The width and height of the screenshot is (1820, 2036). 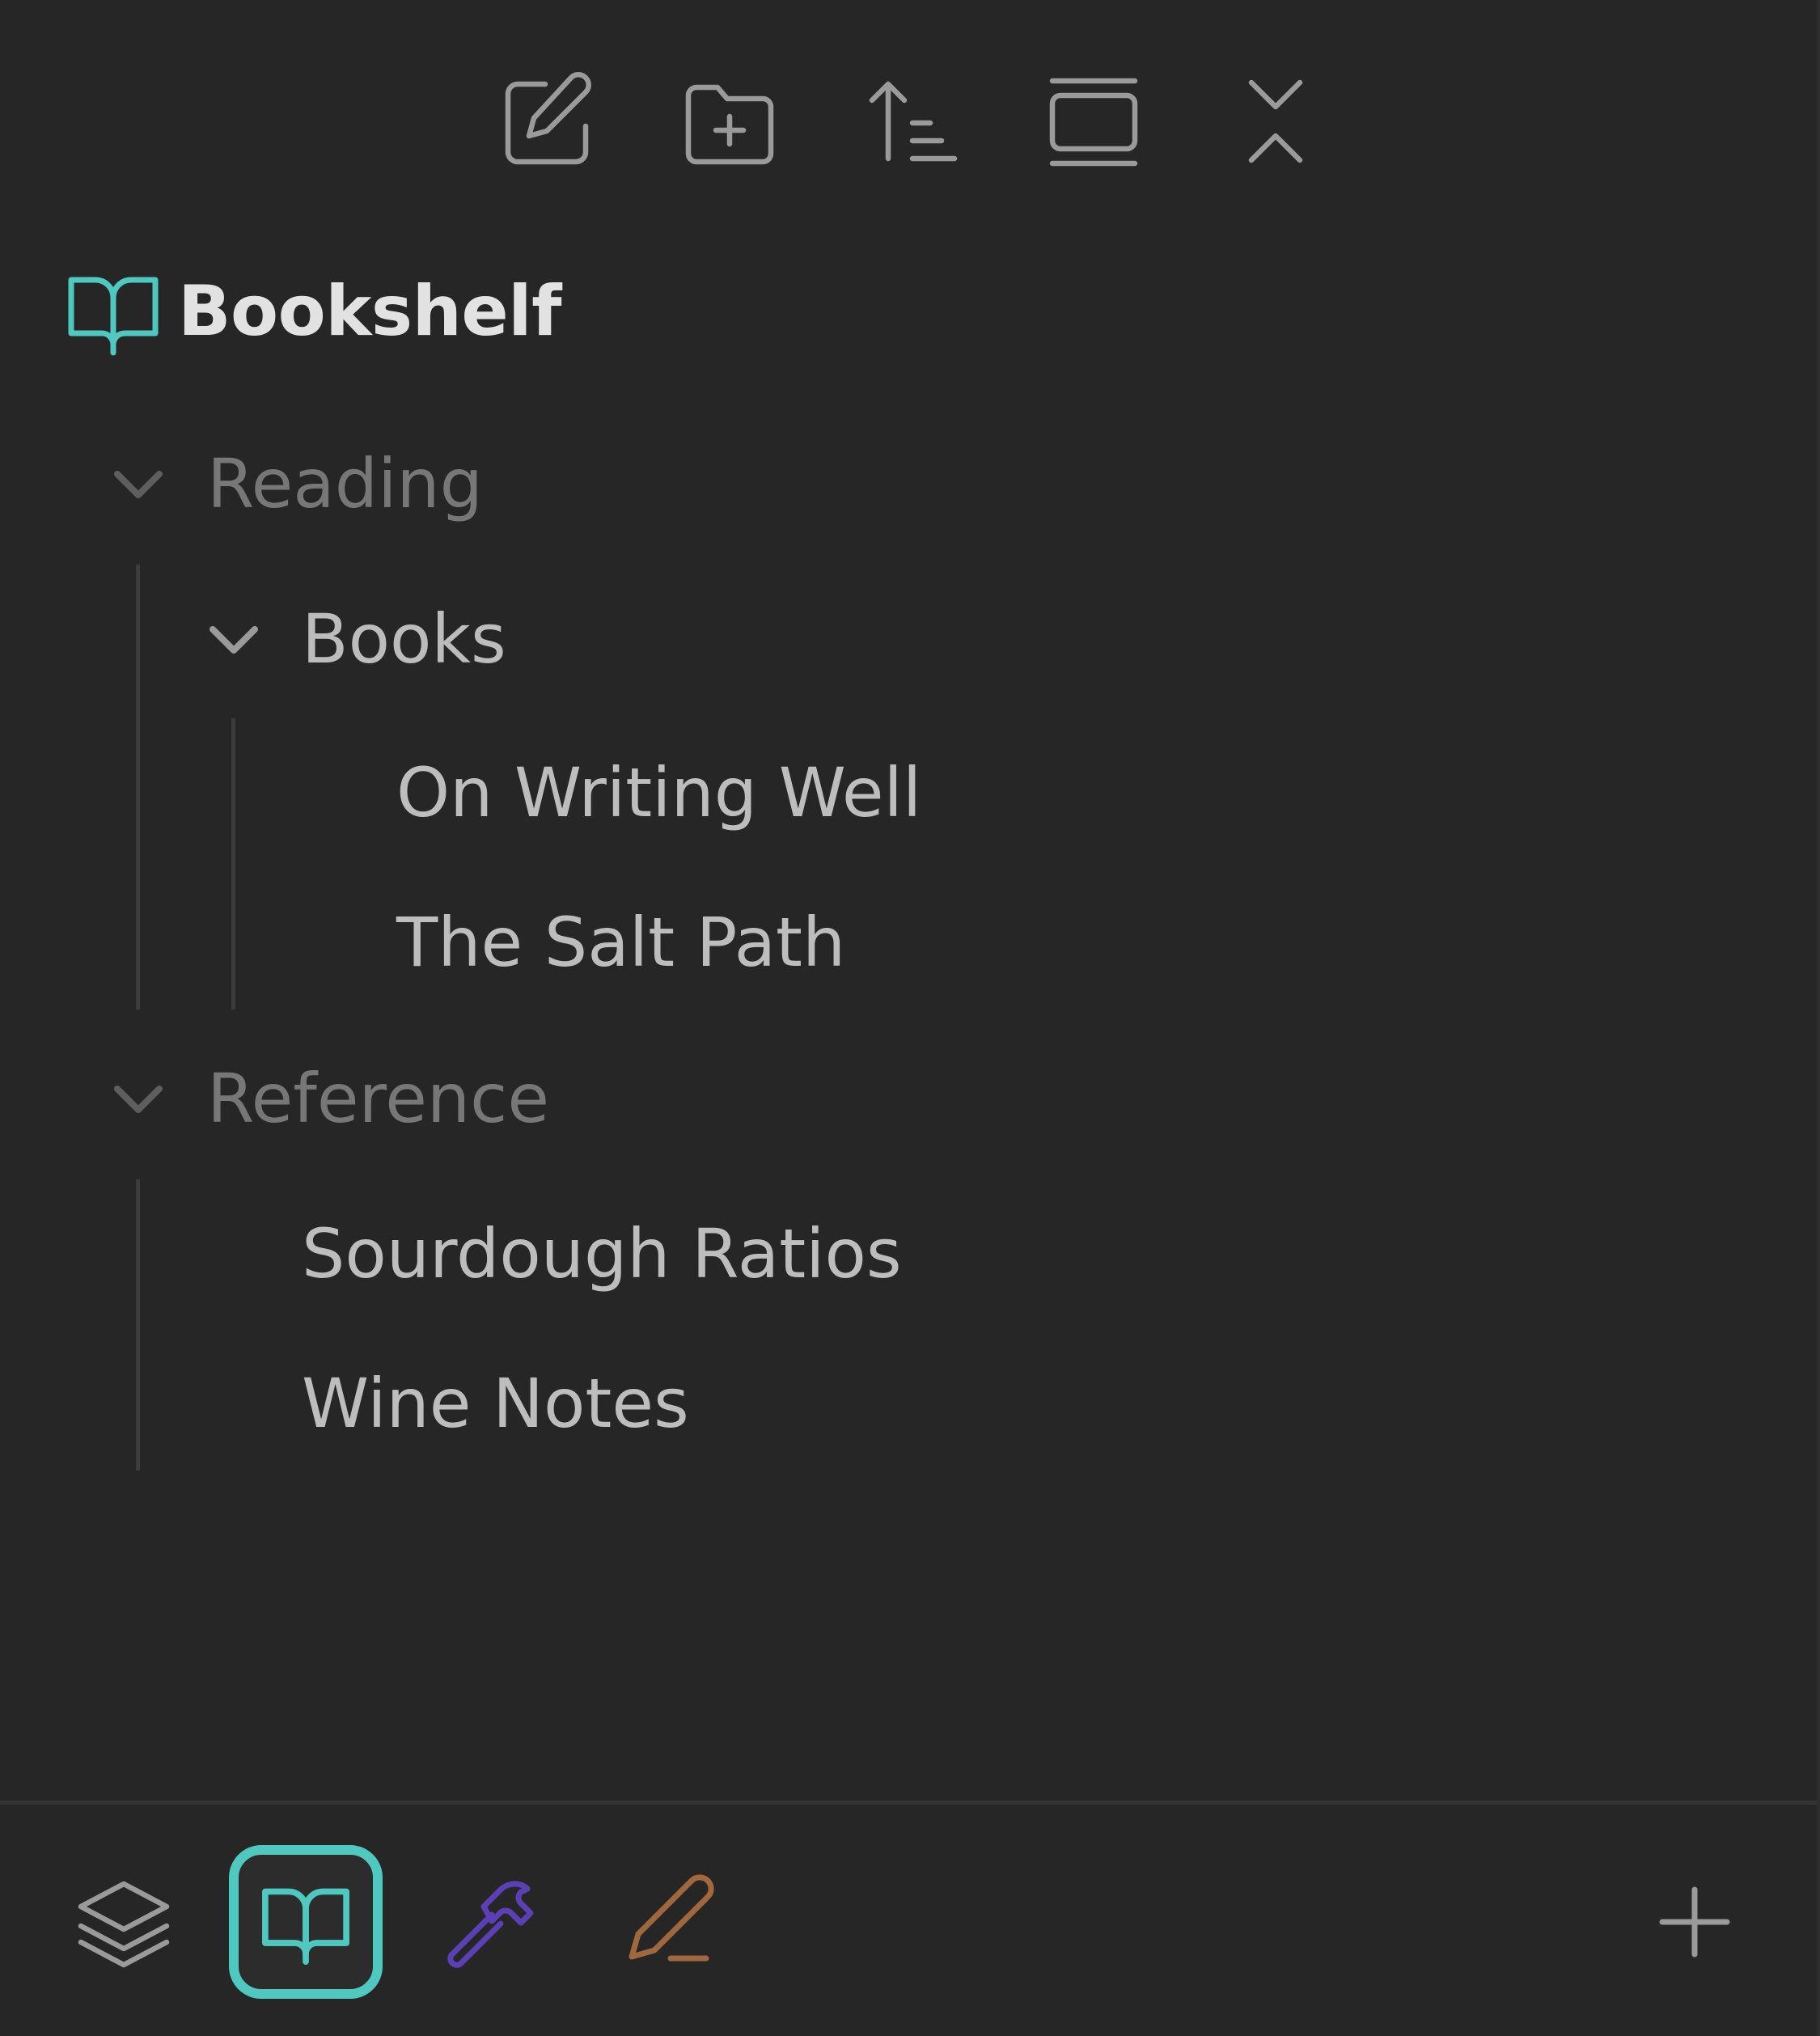 I want to click on sort-ascending-icon, so click(x=913, y=121).